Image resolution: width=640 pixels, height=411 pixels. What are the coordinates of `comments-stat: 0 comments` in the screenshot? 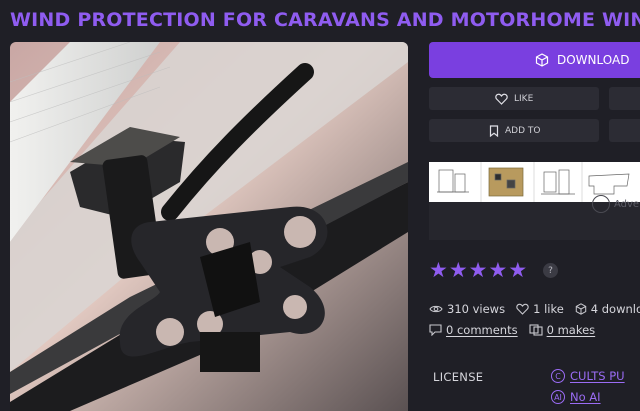 It's located at (473, 330).